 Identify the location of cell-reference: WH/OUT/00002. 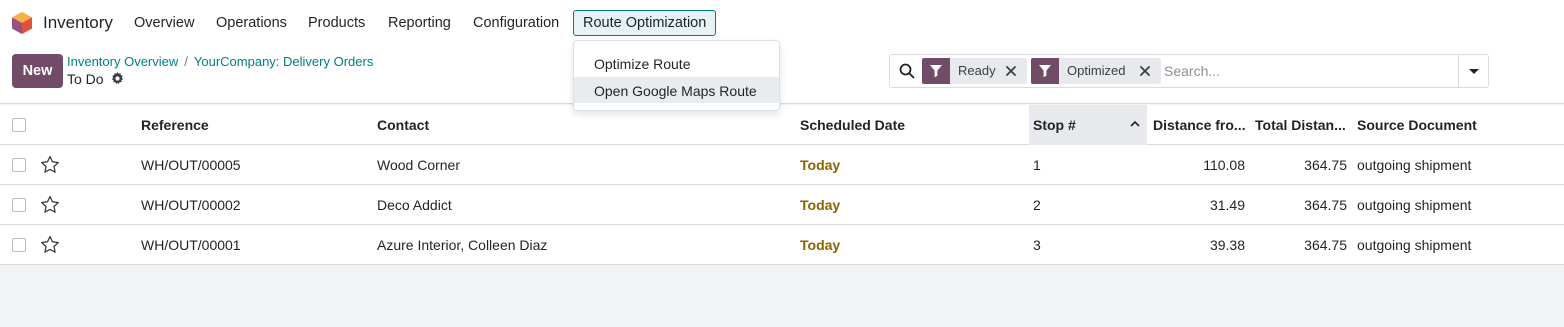
(191, 205).